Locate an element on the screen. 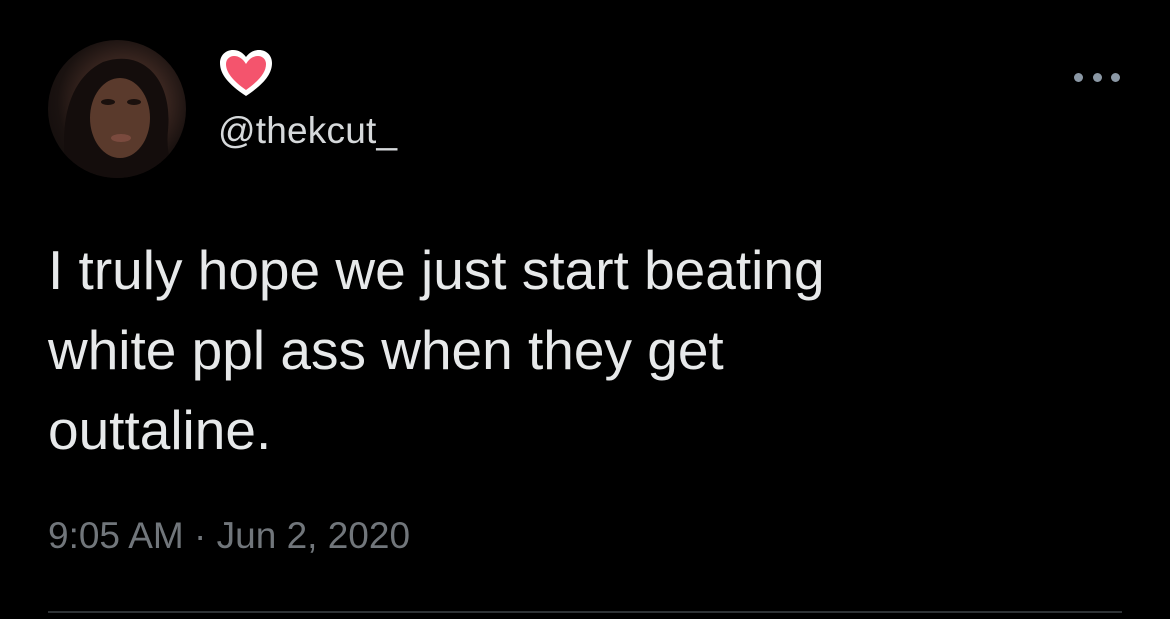  tweet-text-line: outtaline. is located at coordinates (160, 430).